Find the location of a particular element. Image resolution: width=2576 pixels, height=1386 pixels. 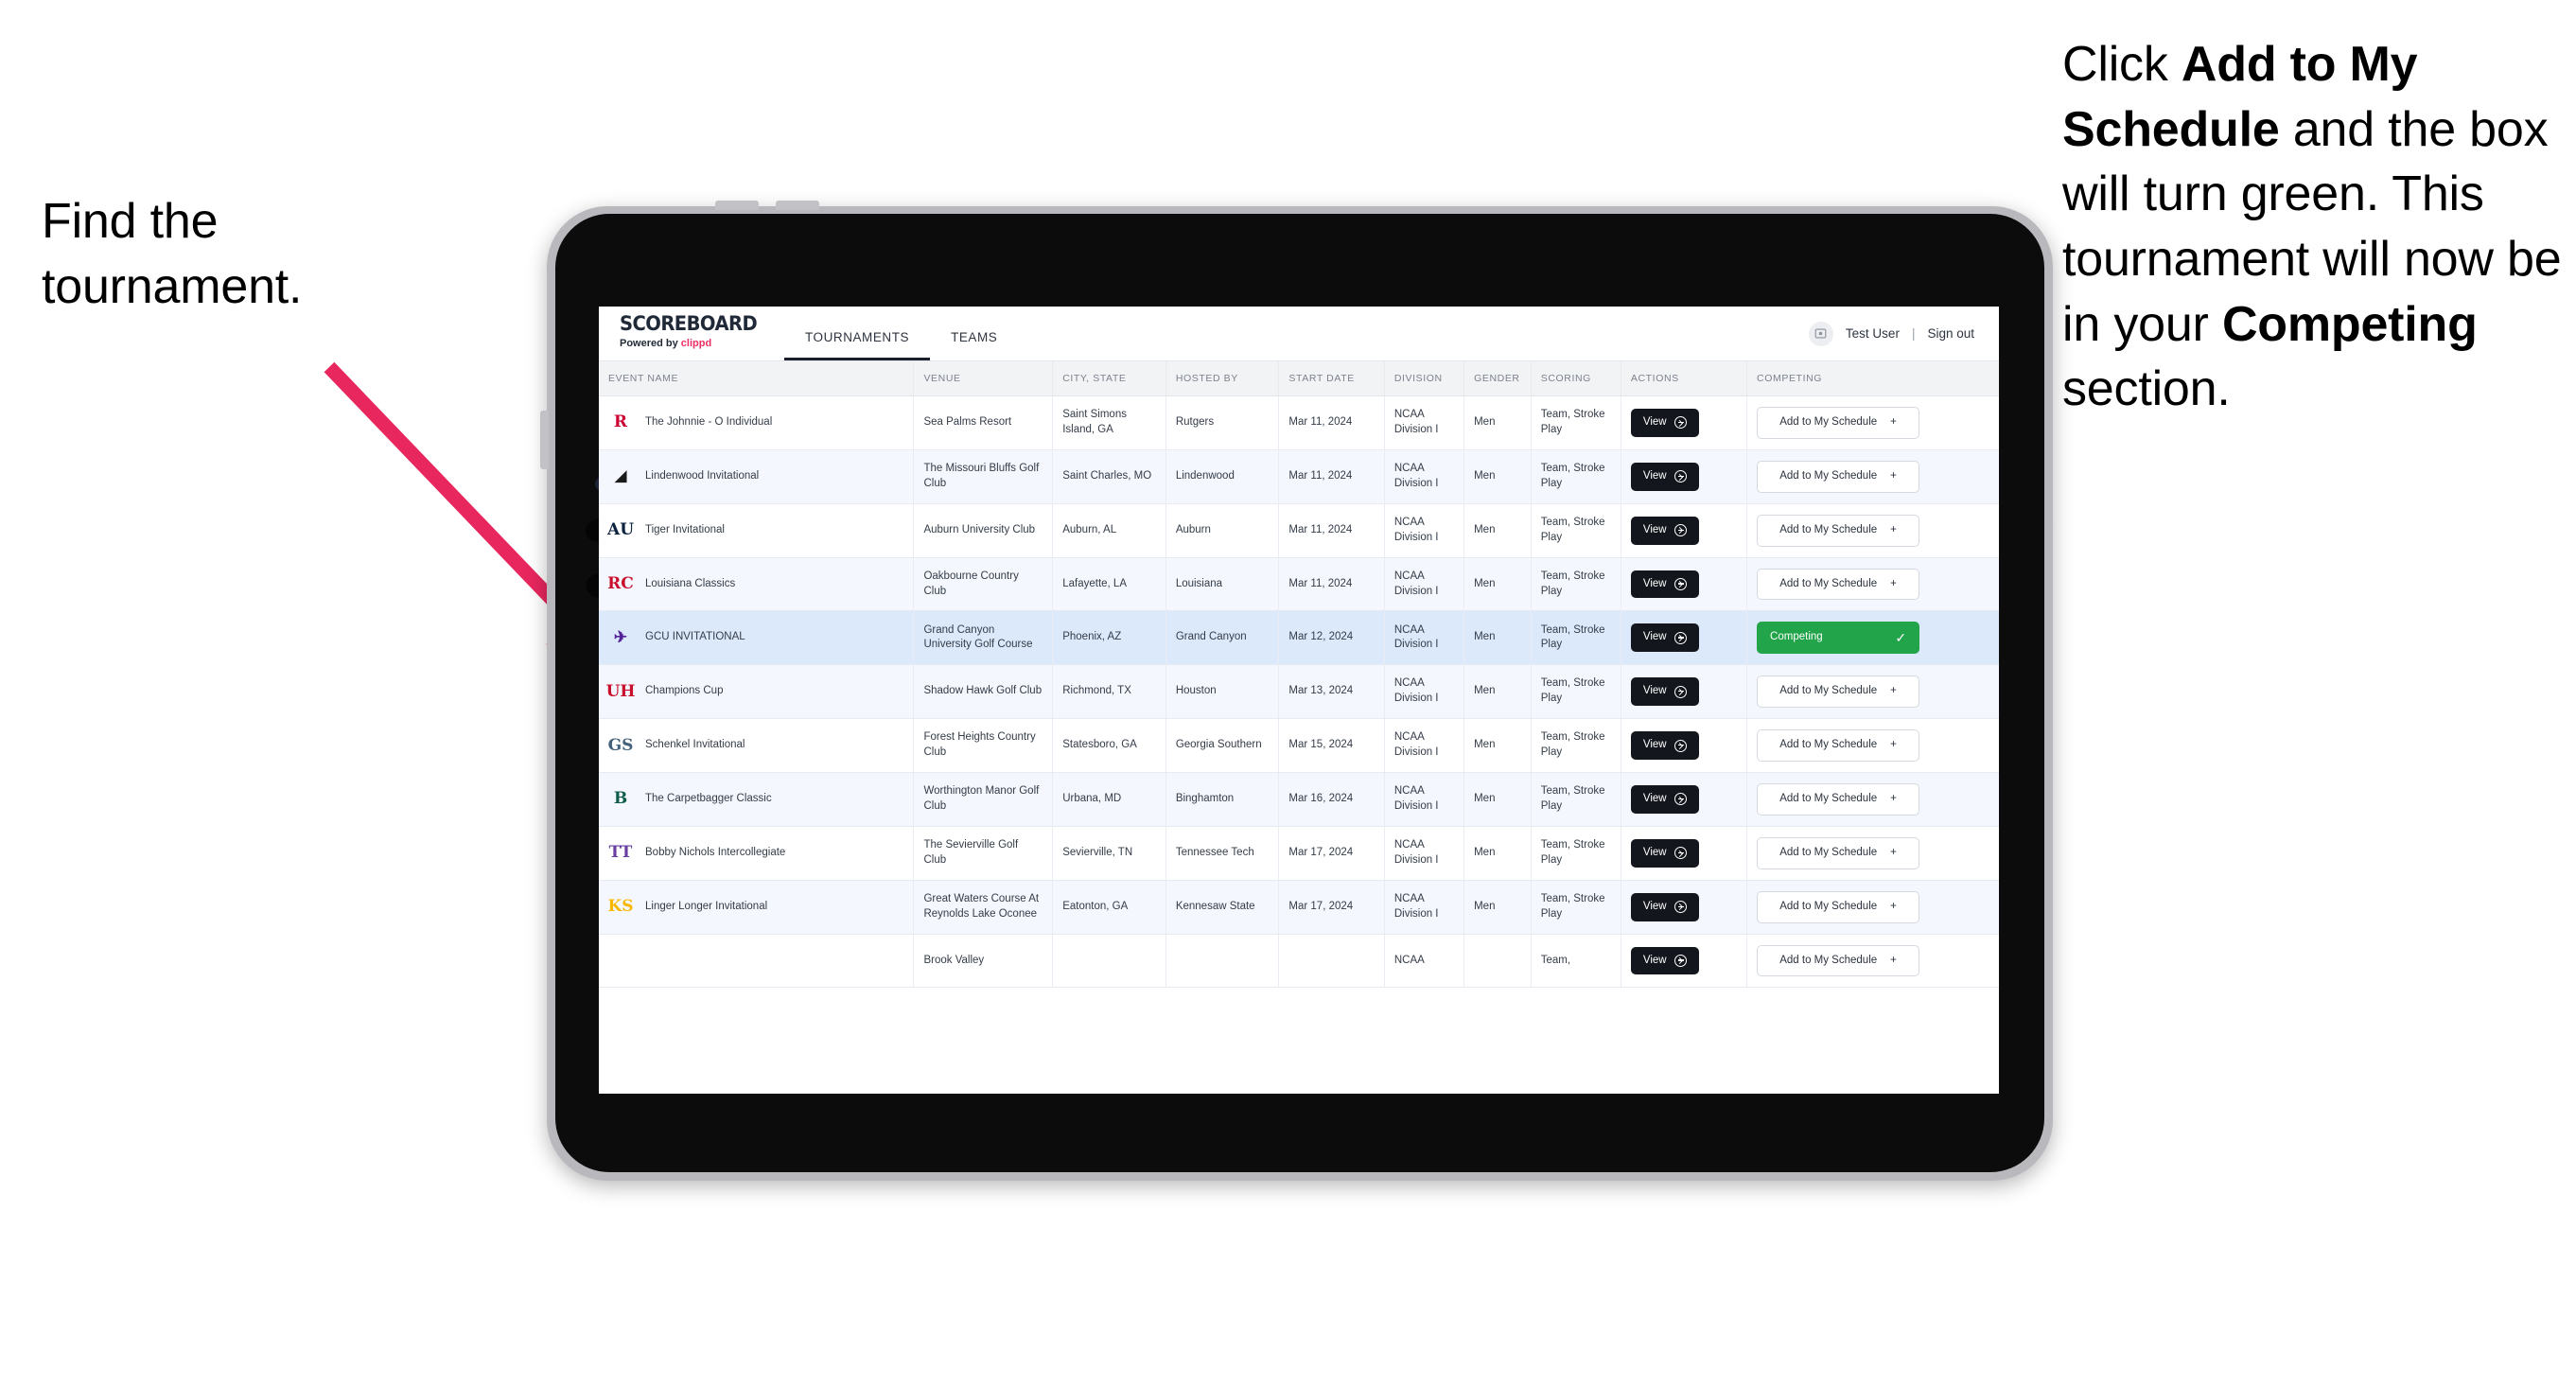

cell-start-date: Mar 11, 2024 is located at coordinates (1331, 530).